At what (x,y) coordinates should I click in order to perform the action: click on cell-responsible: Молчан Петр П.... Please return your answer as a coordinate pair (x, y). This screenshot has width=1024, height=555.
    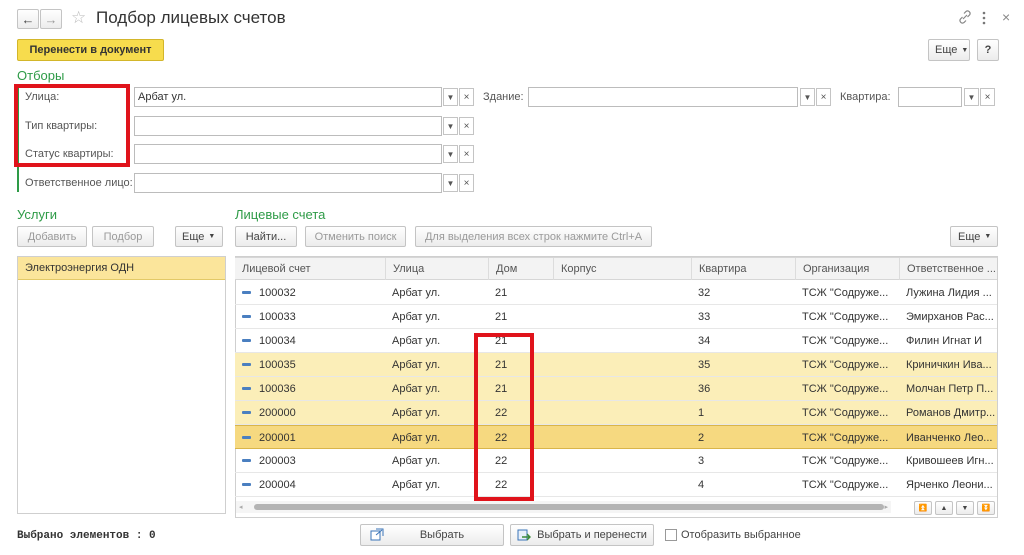
    Looking at the image, I should click on (950, 388).